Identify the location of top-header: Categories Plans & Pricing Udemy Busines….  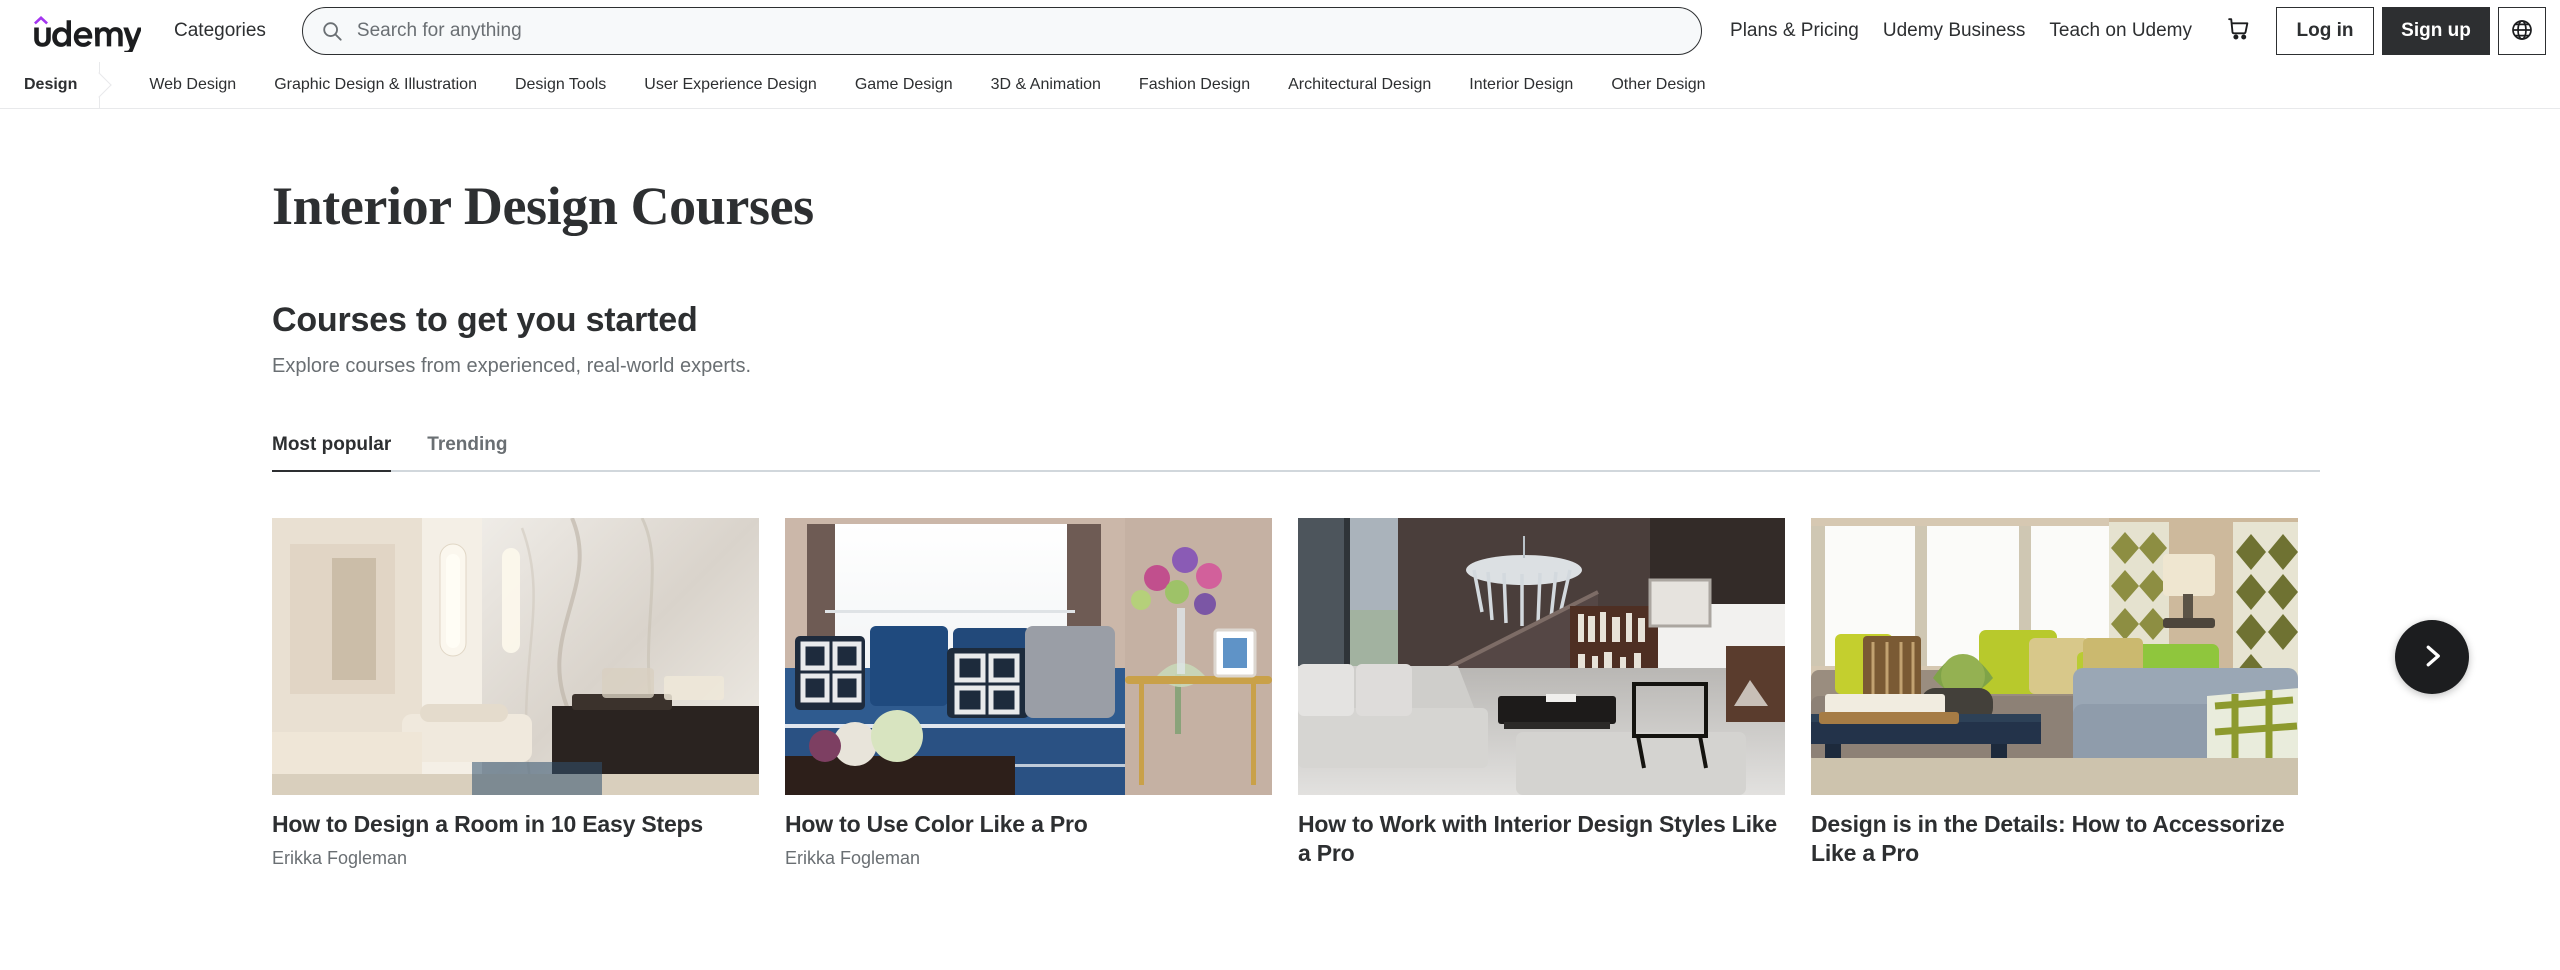
(1280, 31).